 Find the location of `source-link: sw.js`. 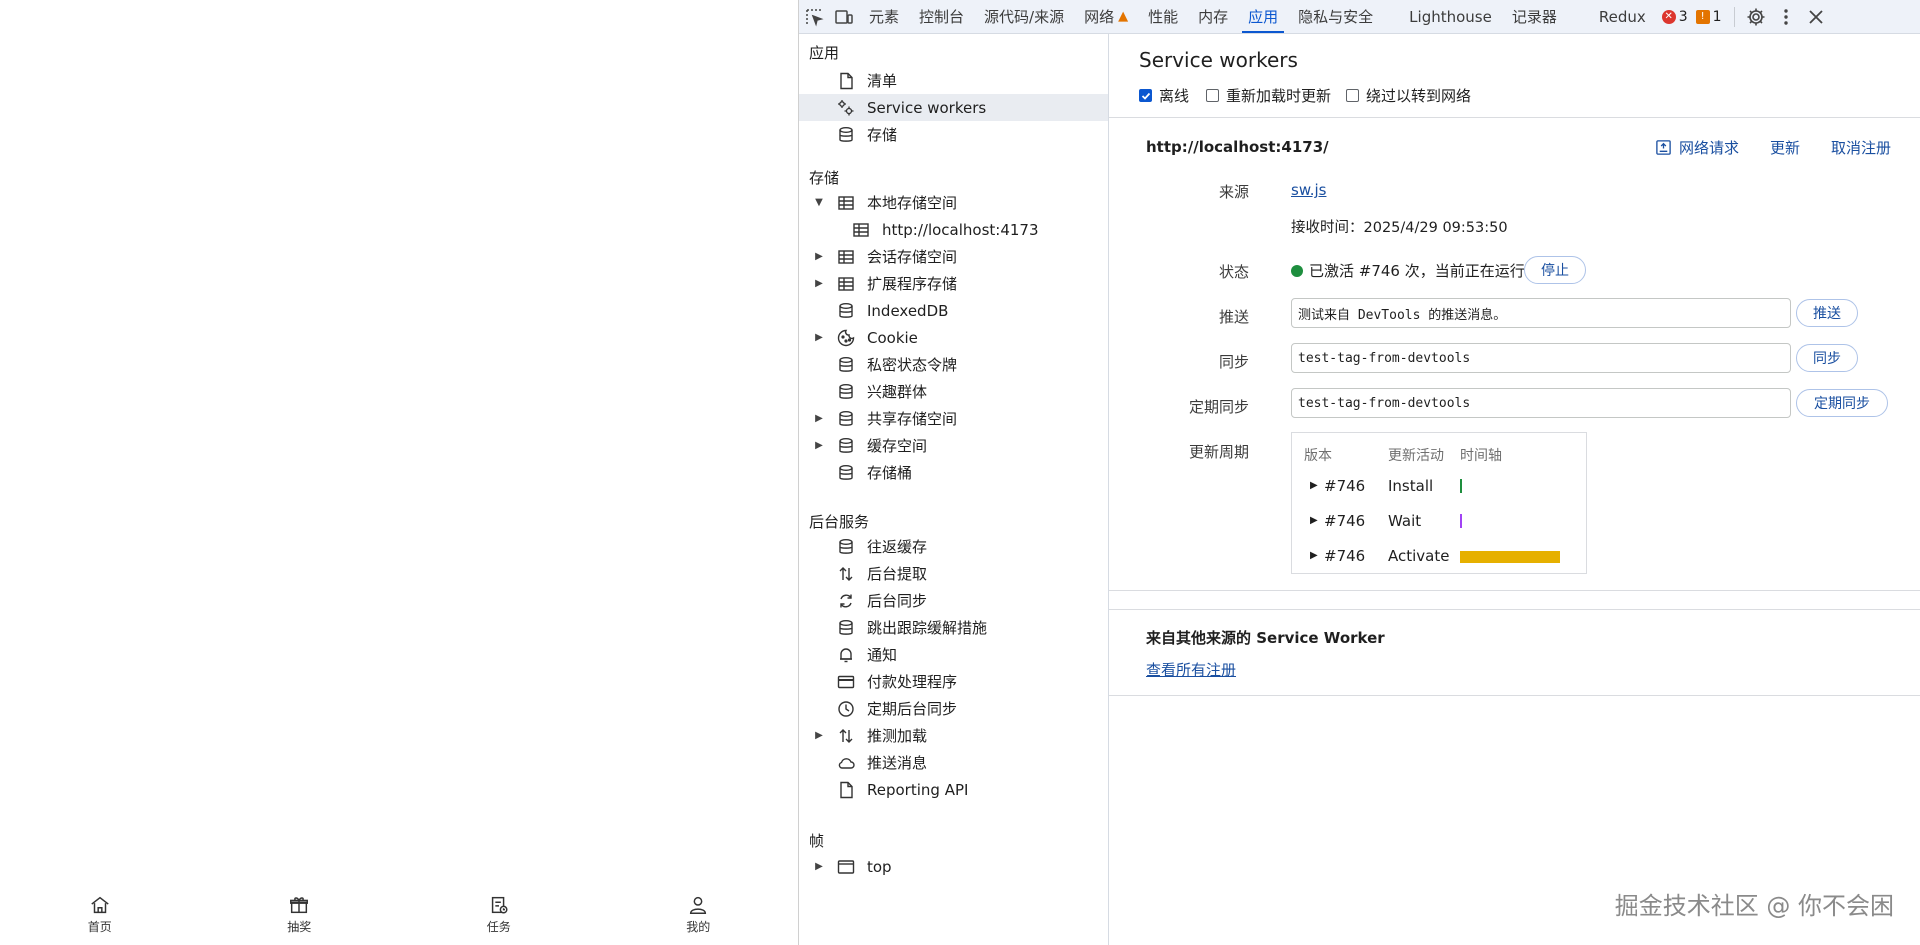

source-link: sw.js is located at coordinates (1308, 190).